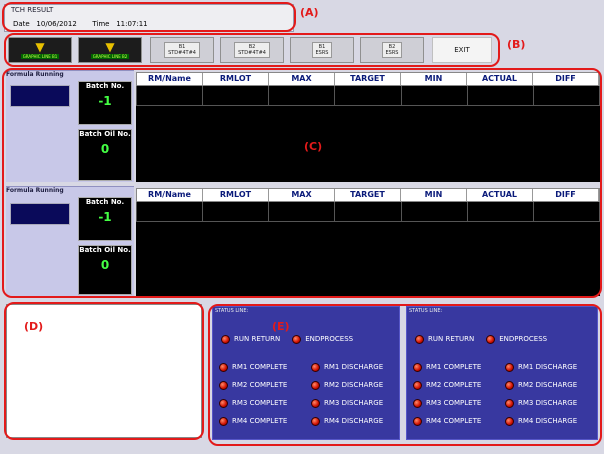  I want to click on annotation-b-label: (B), so click(516, 44).